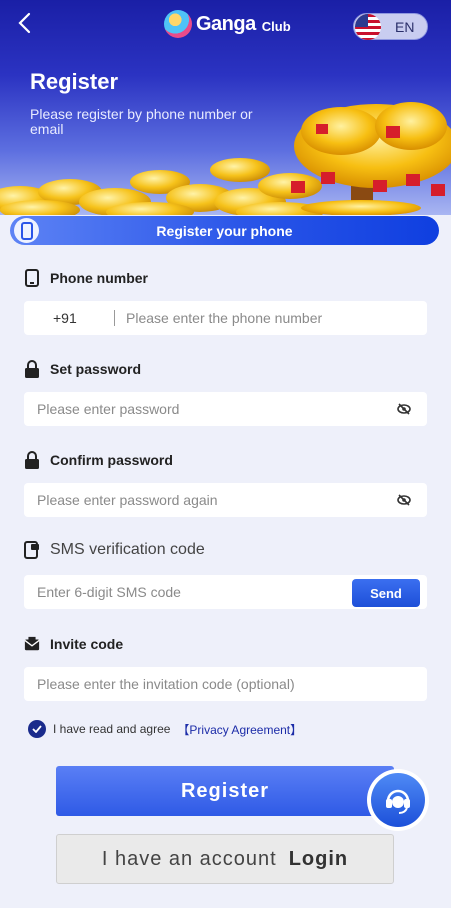 This screenshot has width=451, height=908. What do you see at coordinates (368, 26) in the screenshot?
I see `us-flag-icon` at bounding box center [368, 26].